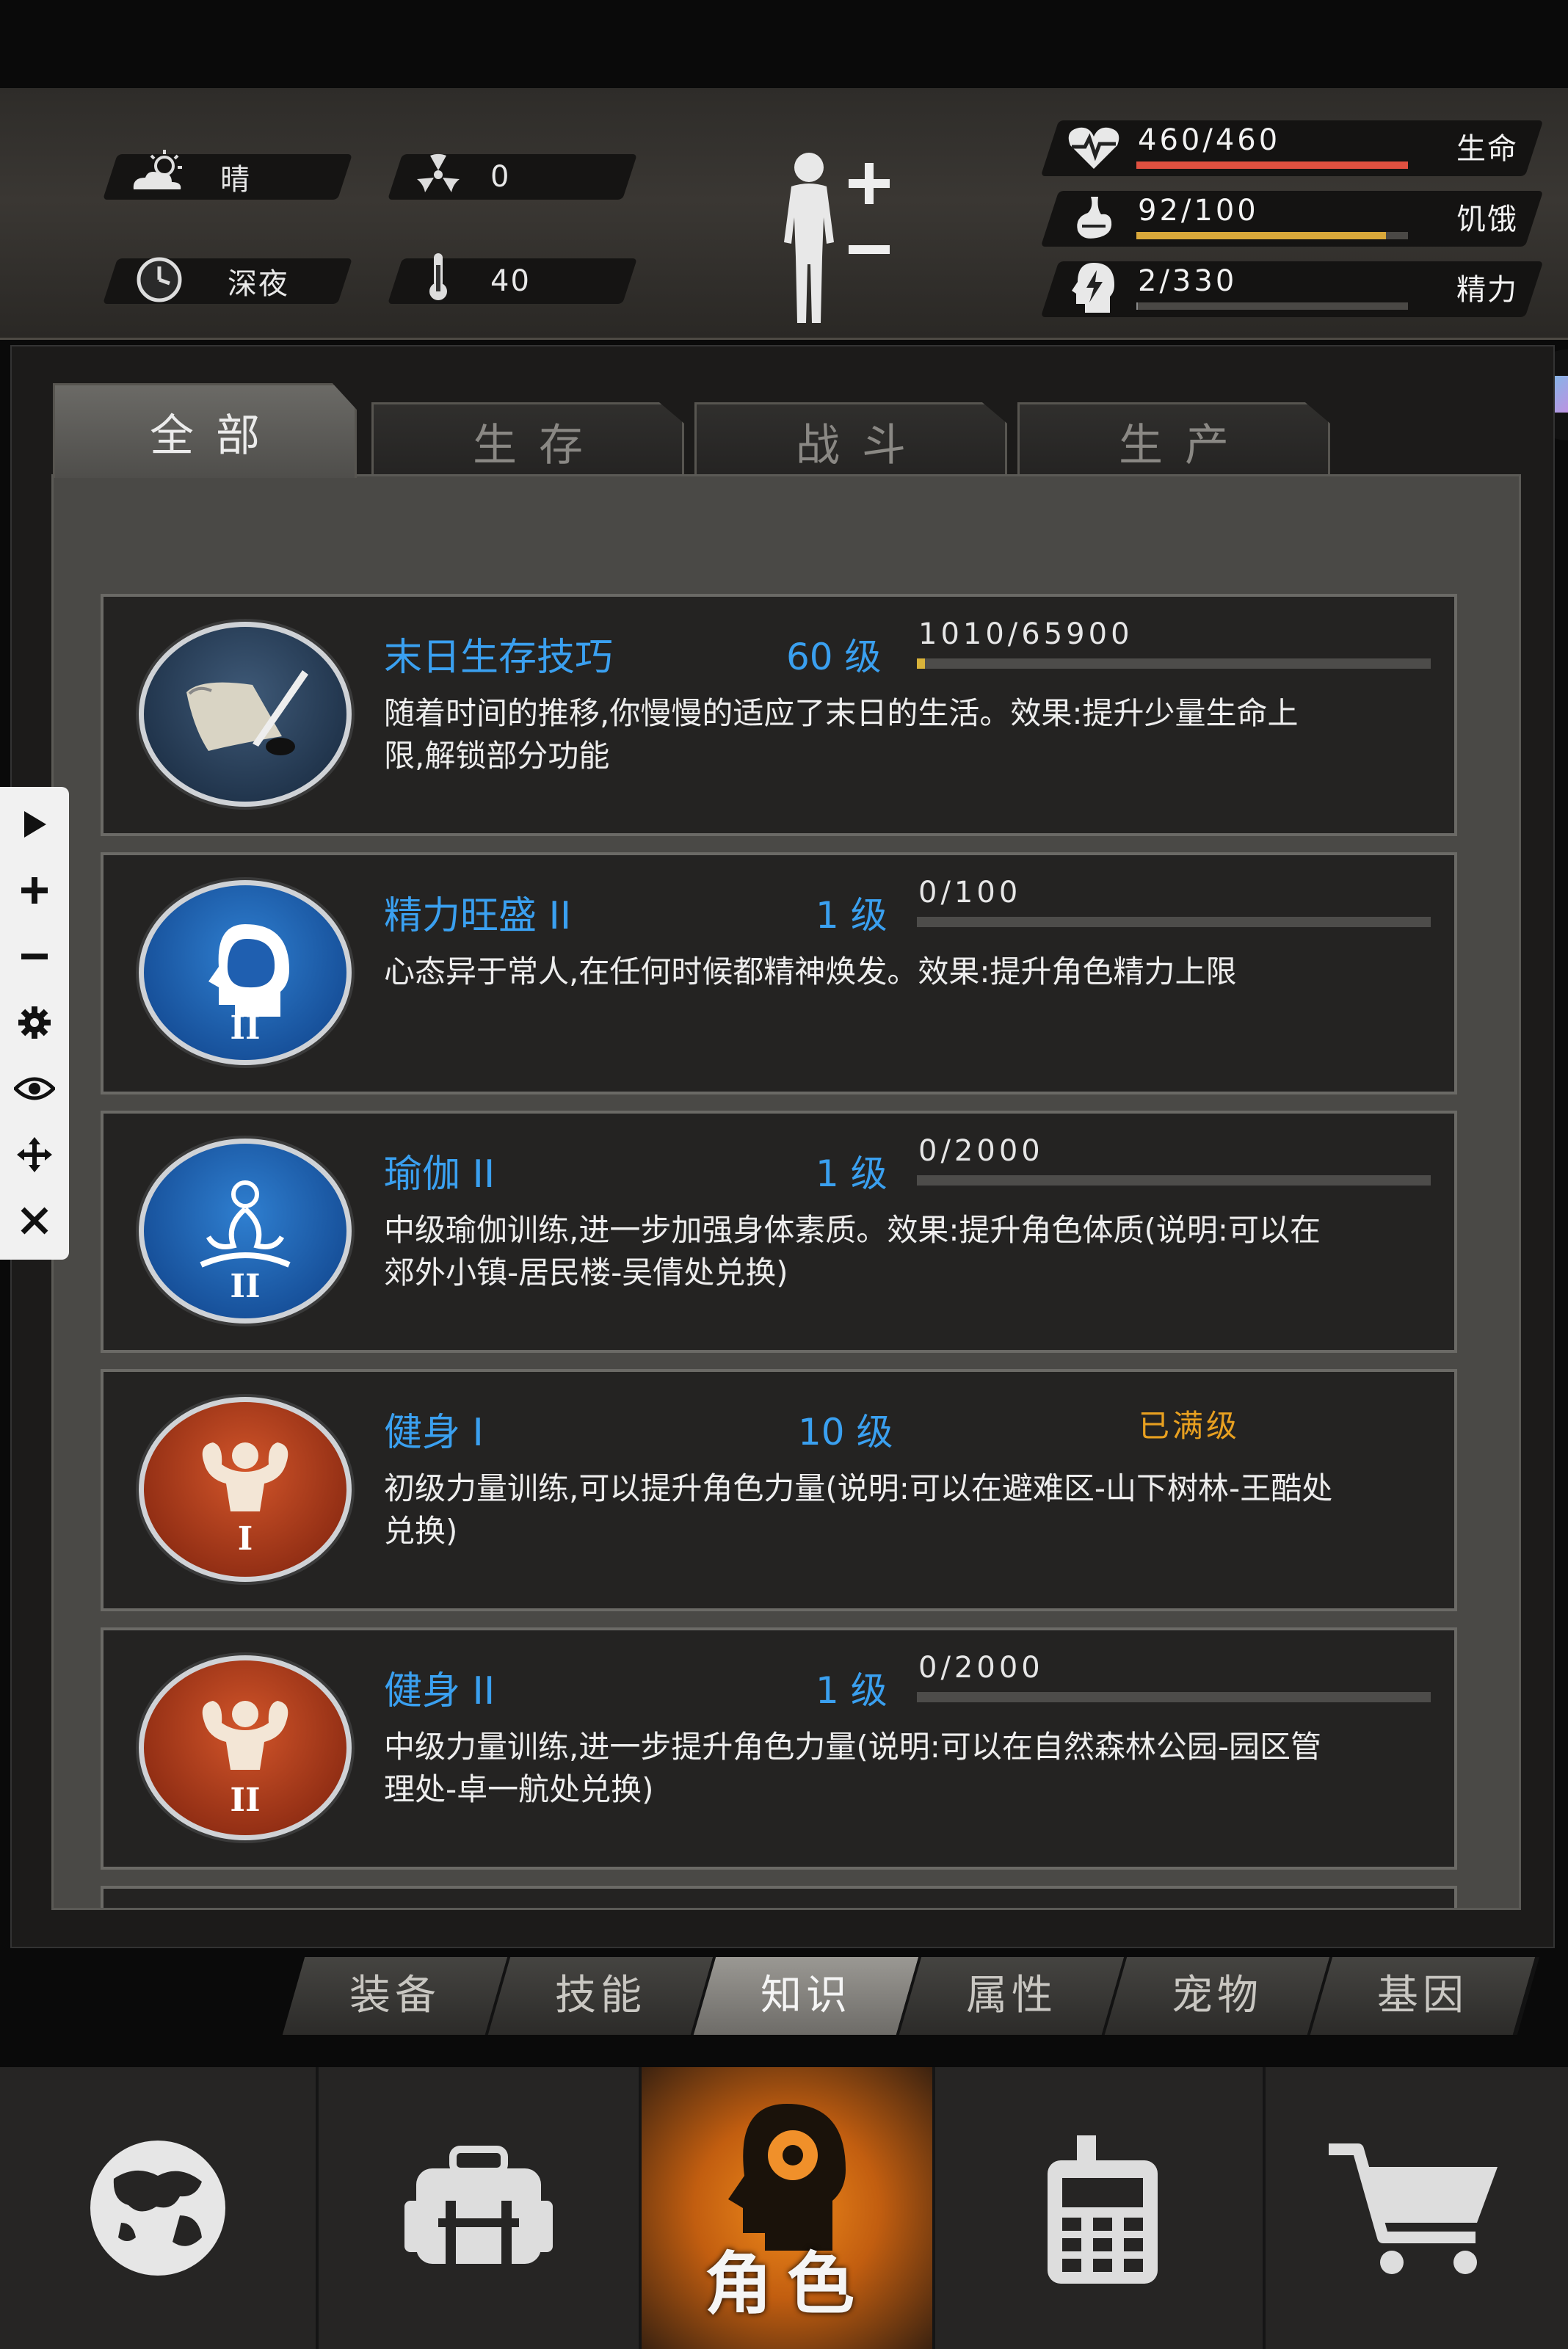 The height and width of the screenshot is (2349, 1568). I want to click on stomach-icon, so click(1094, 219).